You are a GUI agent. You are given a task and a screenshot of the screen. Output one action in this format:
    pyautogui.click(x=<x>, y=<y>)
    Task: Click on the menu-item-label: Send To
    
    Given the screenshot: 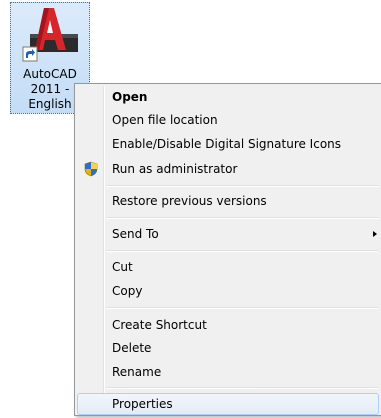 What is the action you would take?
    pyautogui.click(x=135, y=234)
    